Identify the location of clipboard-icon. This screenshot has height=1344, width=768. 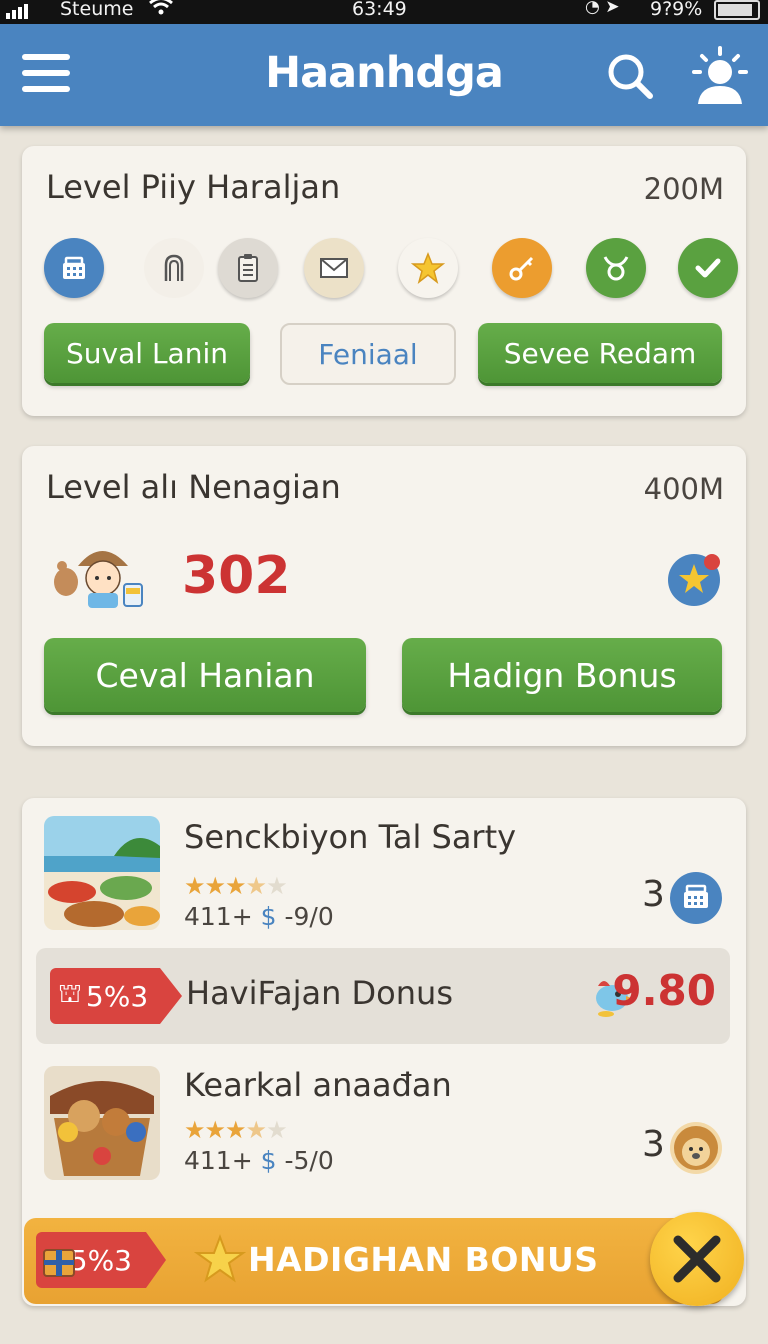
(248, 268).